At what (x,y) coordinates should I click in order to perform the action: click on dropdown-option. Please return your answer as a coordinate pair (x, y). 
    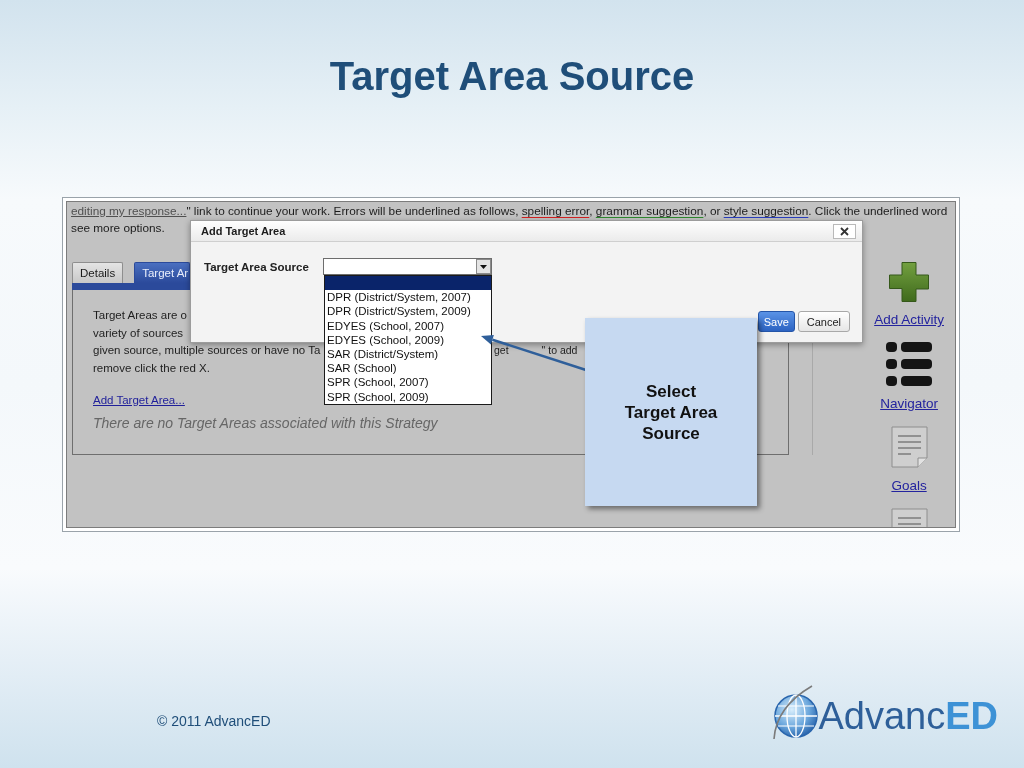
    Looking at the image, I should click on (408, 283).